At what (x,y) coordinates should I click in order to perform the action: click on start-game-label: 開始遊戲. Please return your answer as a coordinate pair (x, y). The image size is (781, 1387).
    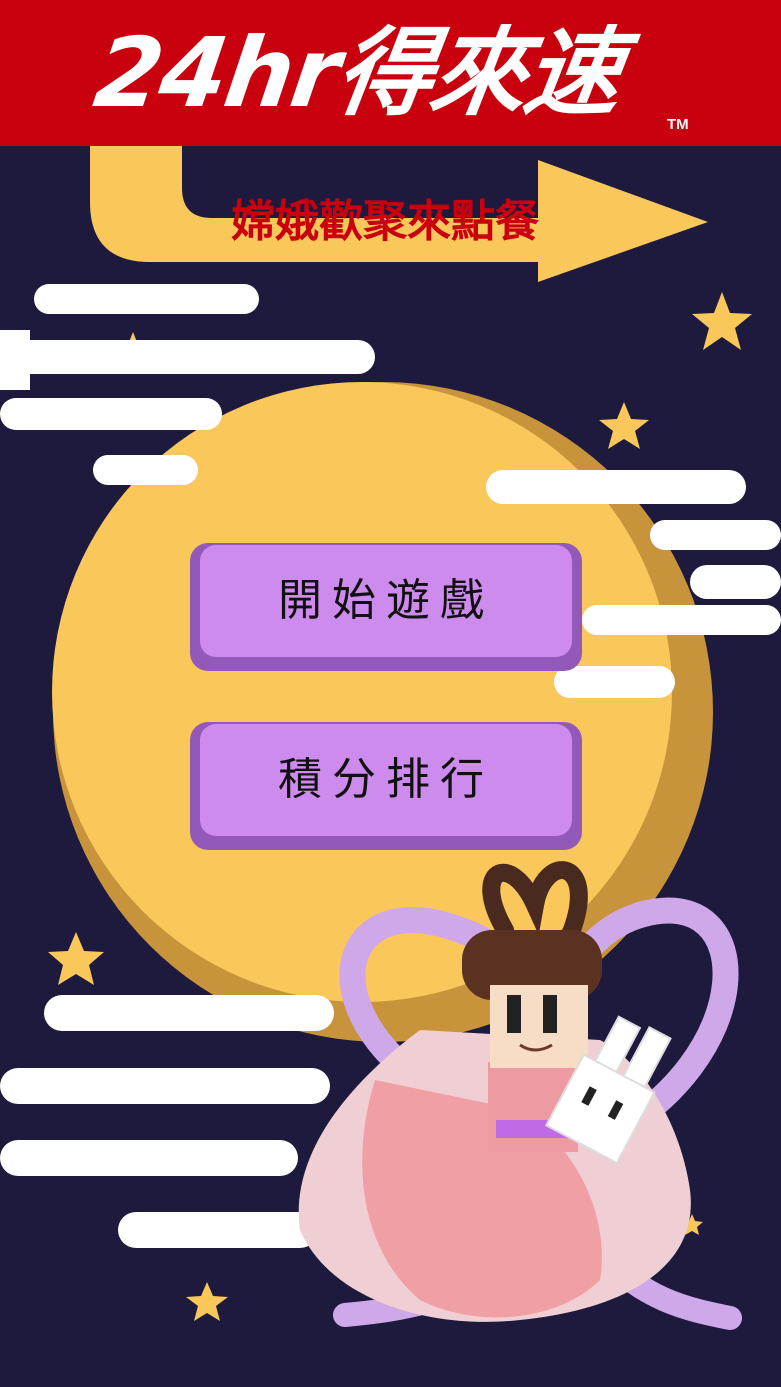
    Looking at the image, I should click on (386, 600).